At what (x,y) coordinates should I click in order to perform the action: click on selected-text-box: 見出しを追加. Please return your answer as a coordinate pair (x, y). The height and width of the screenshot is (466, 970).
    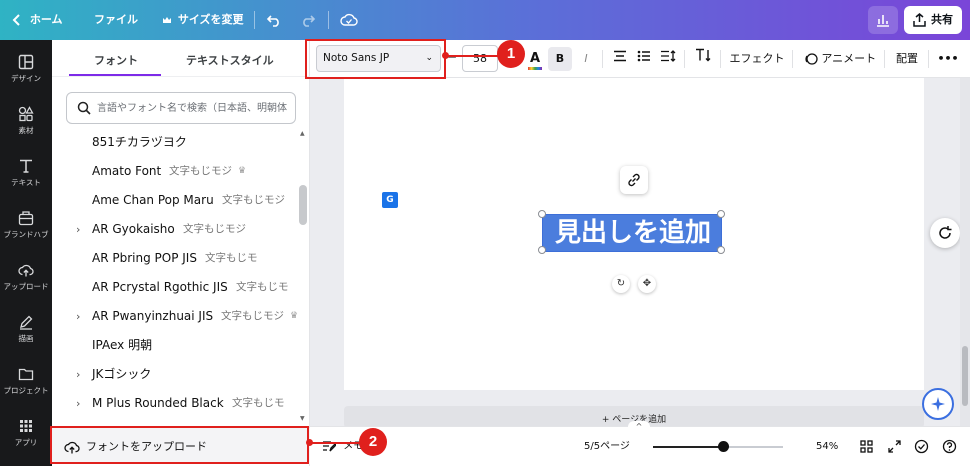
    Looking at the image, I should click on (631, 232).